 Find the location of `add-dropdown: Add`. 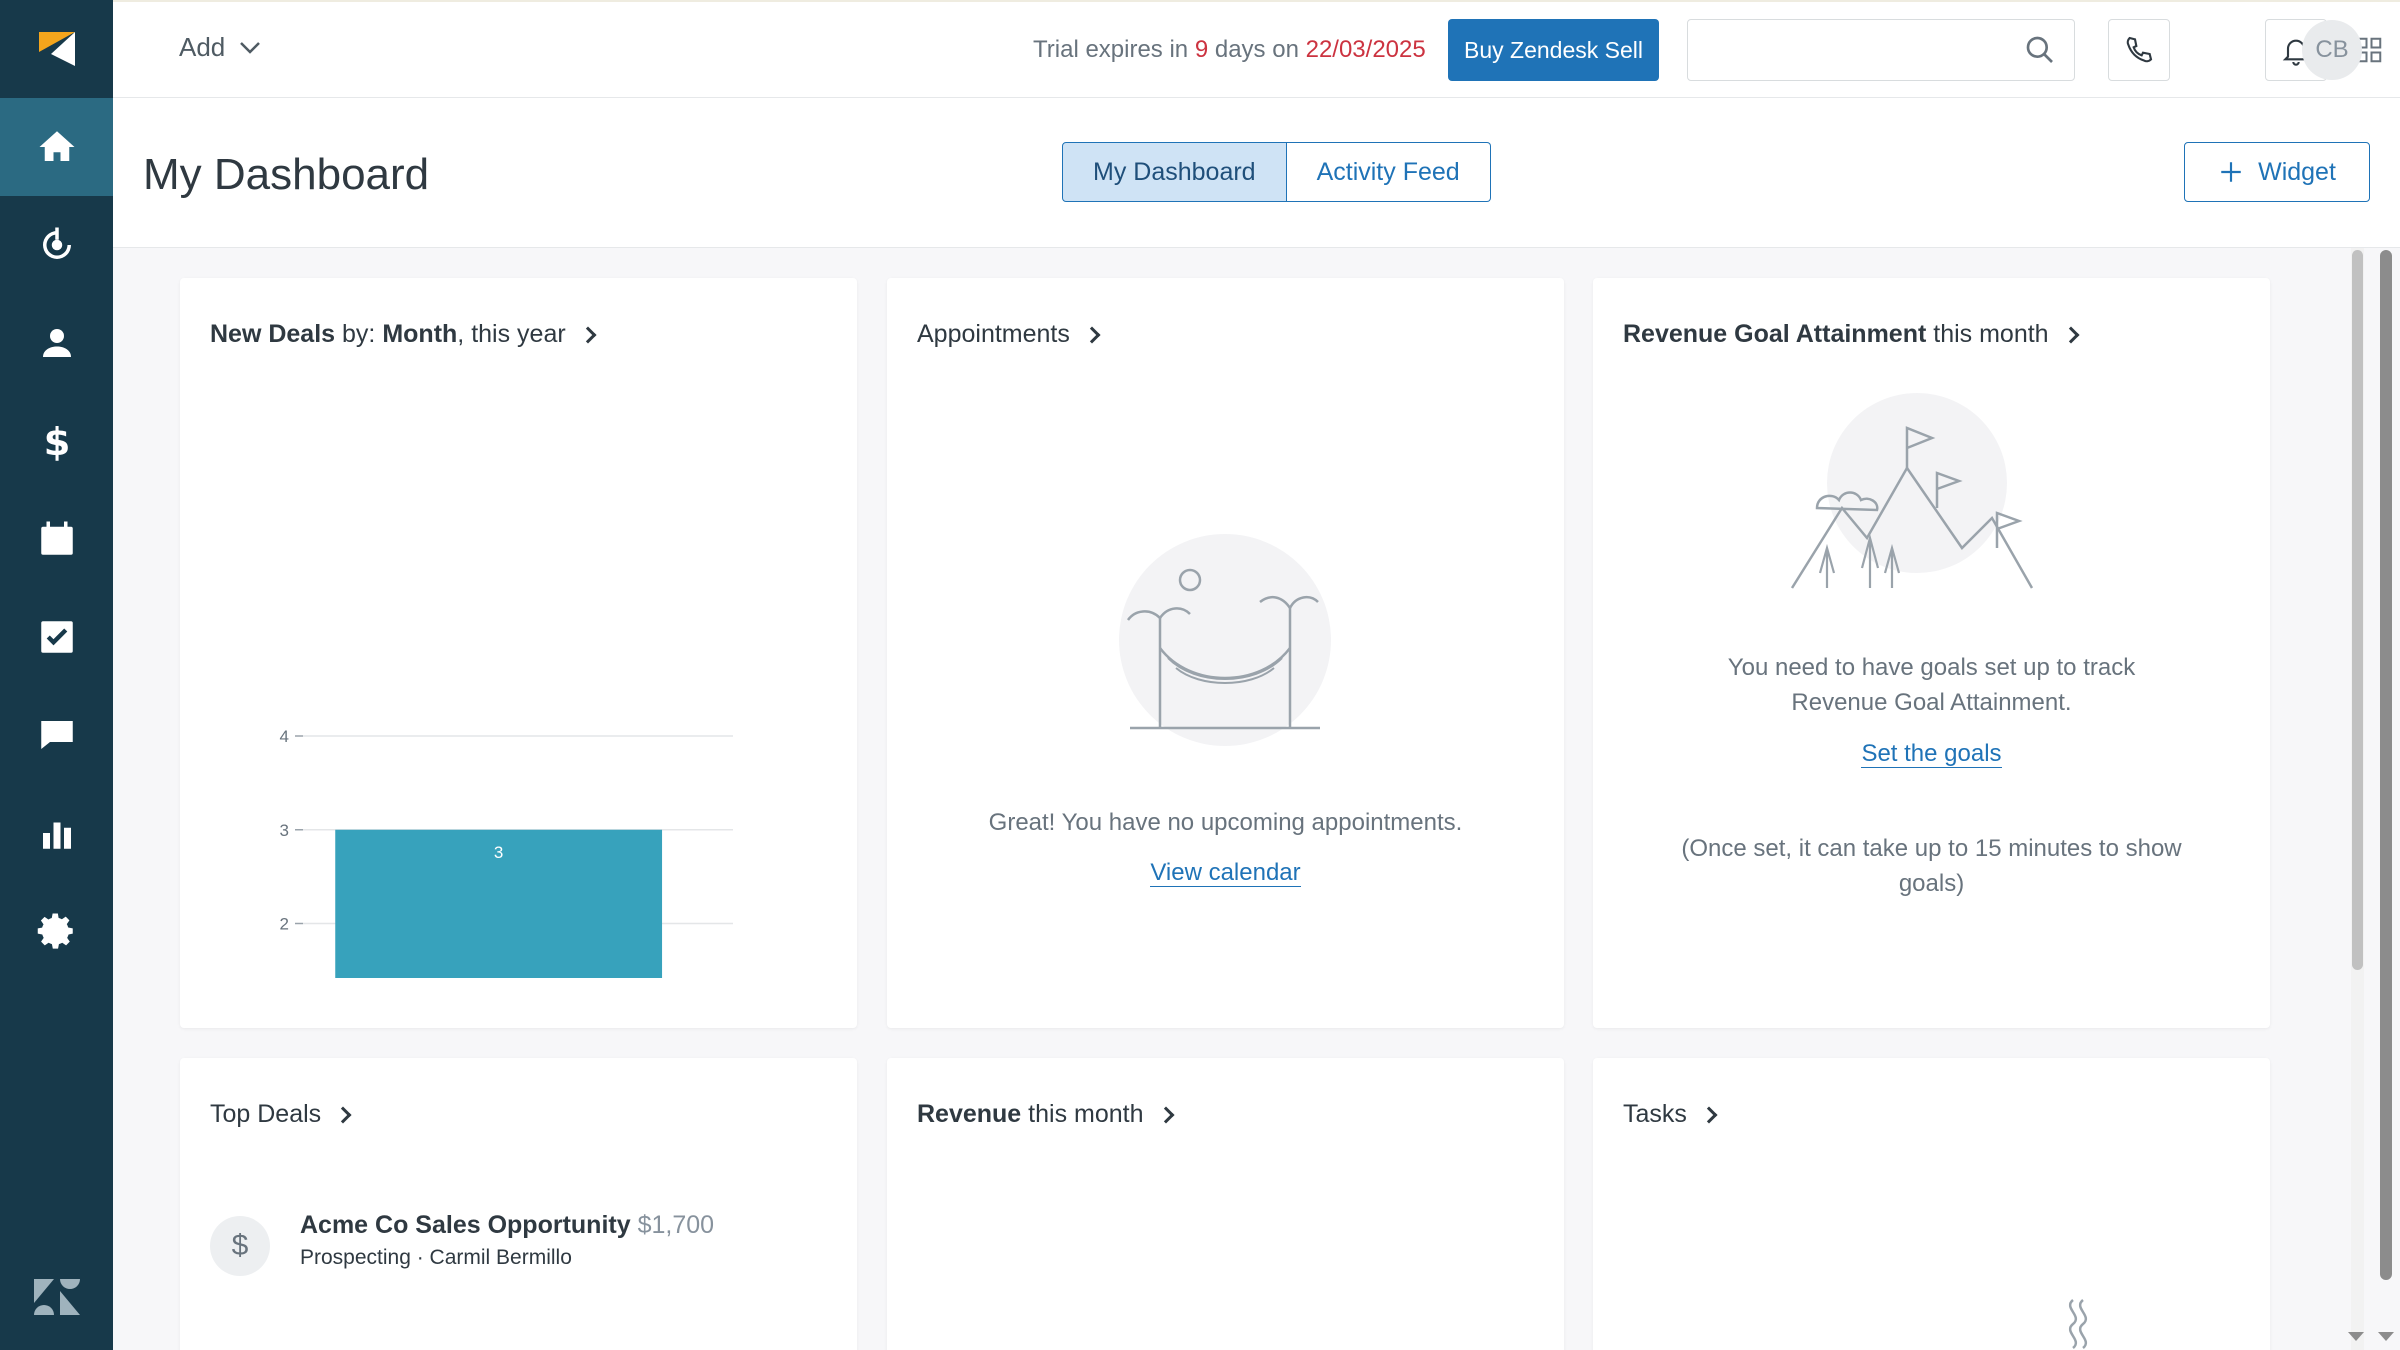

add-dropdown: Add is located at coordinates (220, 47).